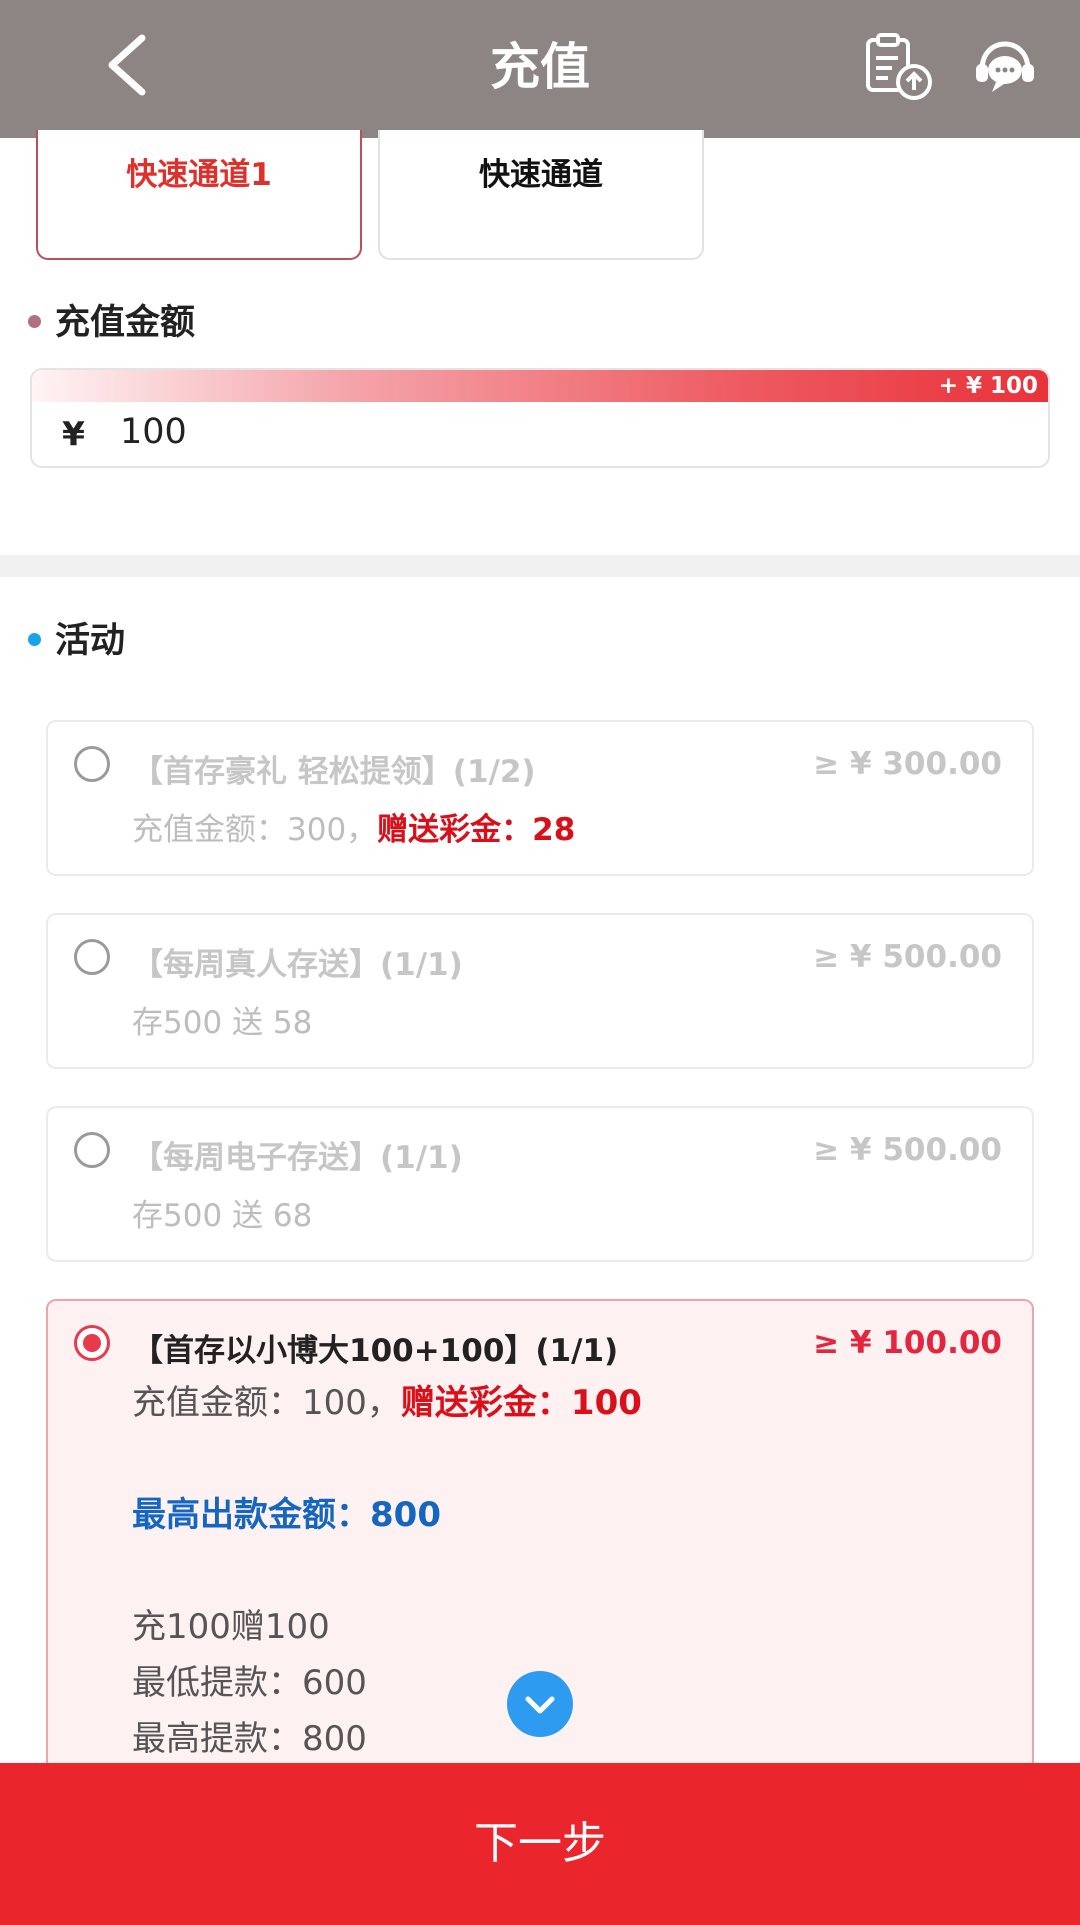 Image resolution: width=1080 pixels, height=1925 pixels. What do you see at coordinates (266, 1403) in the screenshot?
I see `activity-desc-text: 充值金额：100，` at bounding box center [266, 1403].